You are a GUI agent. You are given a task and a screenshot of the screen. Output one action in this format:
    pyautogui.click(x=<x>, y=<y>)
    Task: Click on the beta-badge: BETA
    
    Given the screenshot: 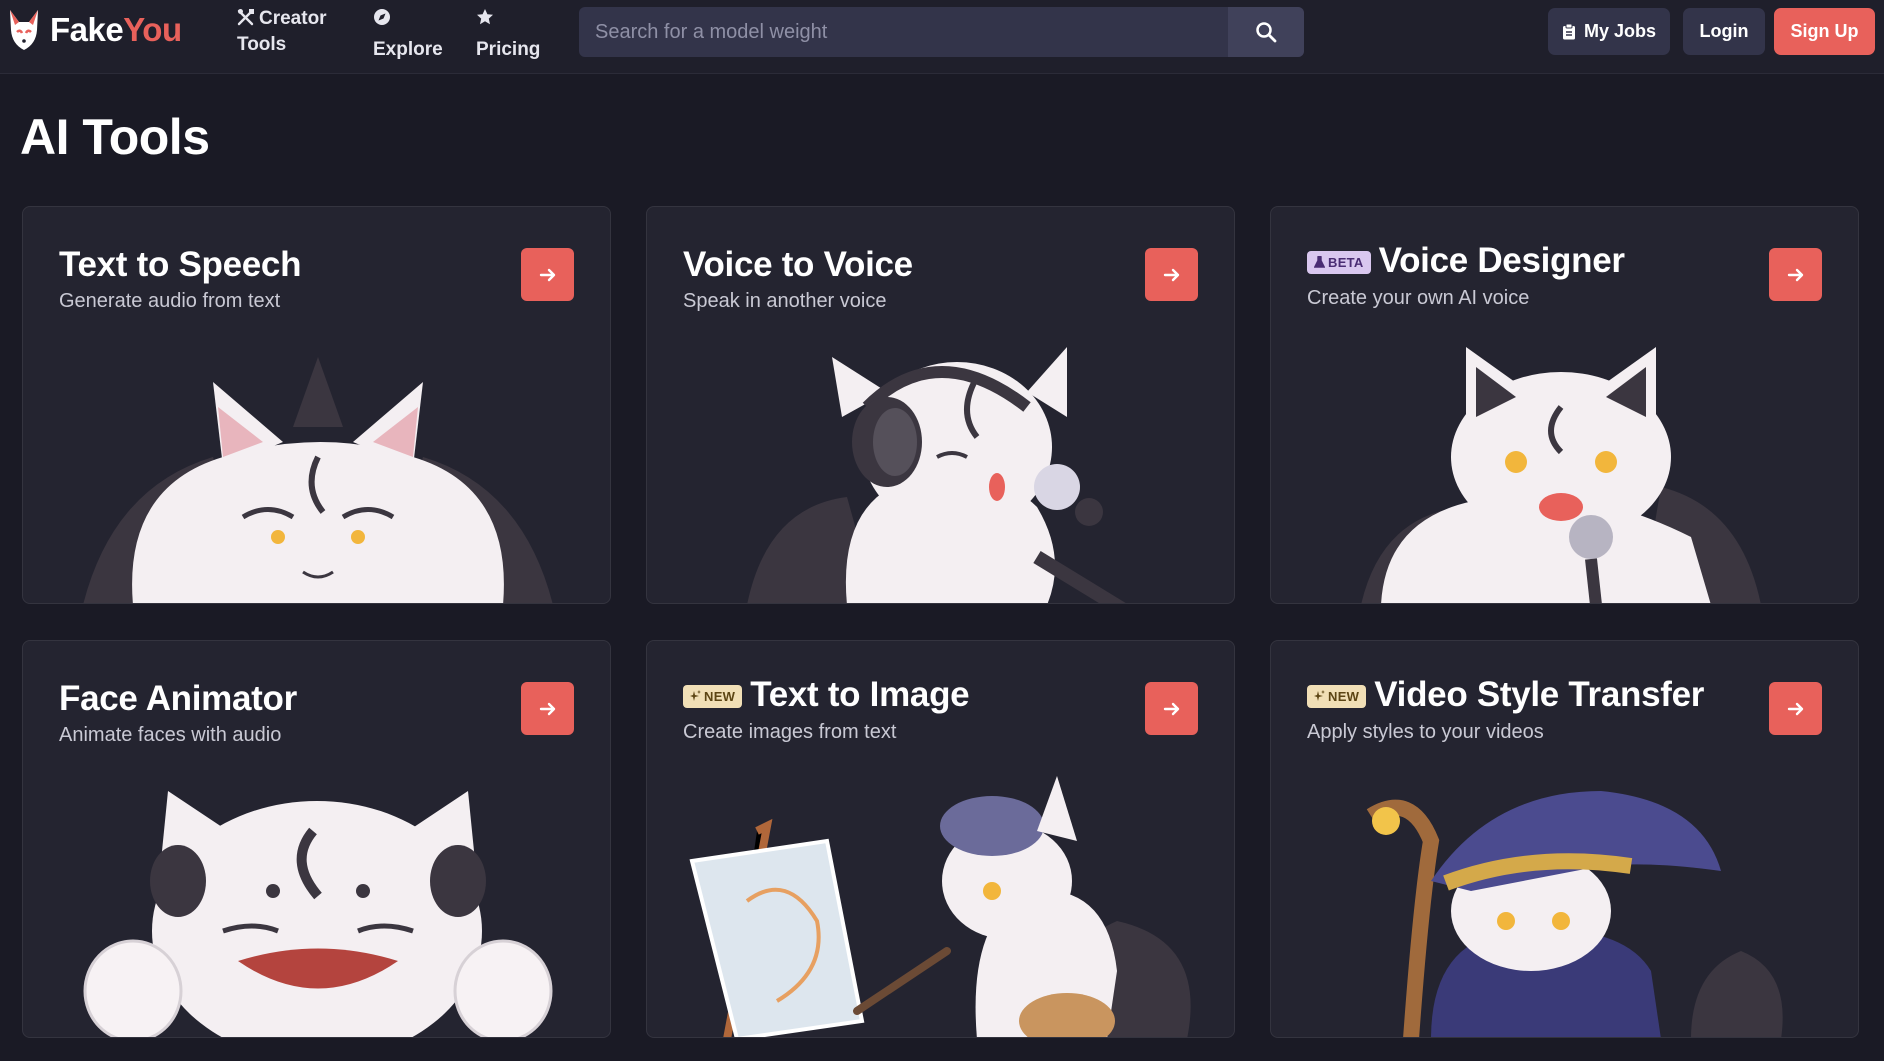 What is the action you would take?
    pyautogui.click(x=1339, y=262)
    